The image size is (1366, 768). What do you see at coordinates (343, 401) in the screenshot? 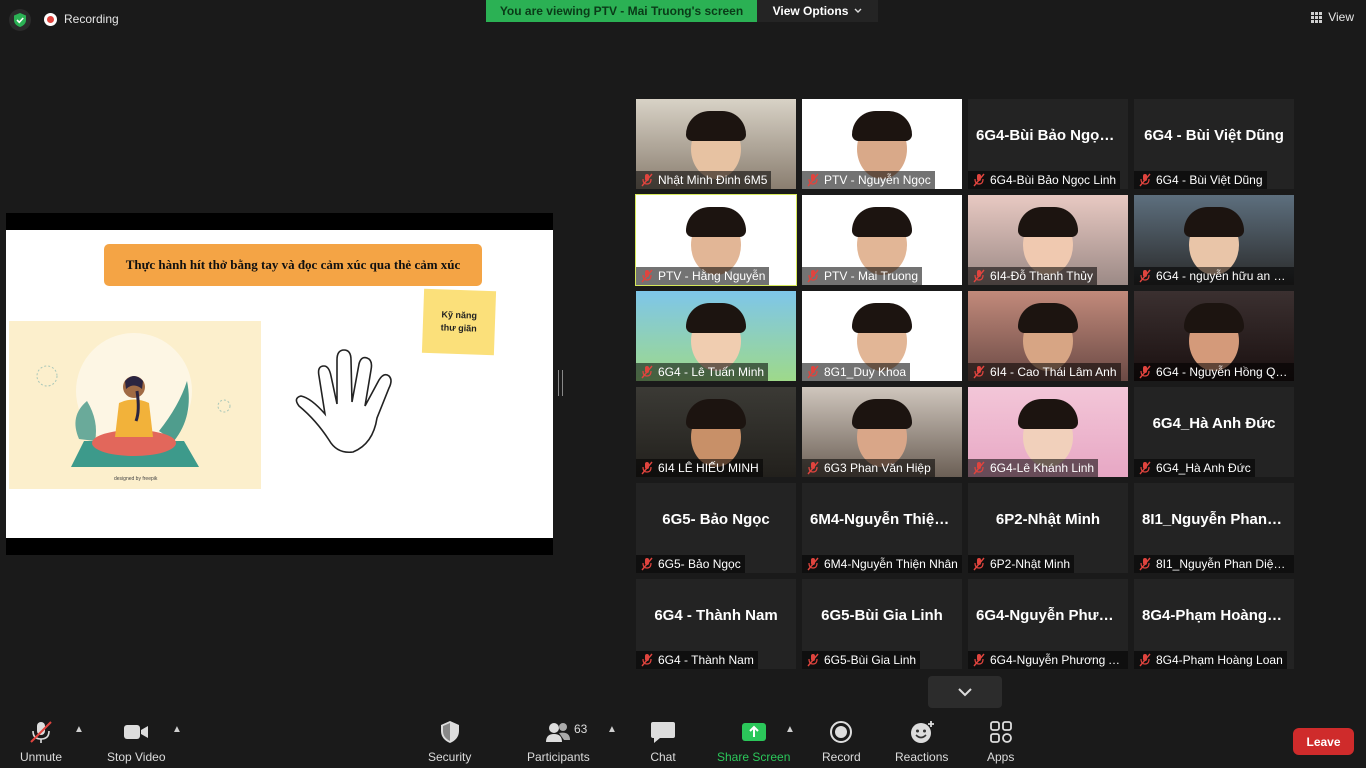
I see `hand-outline-icon` at bounding box center [343, 401].